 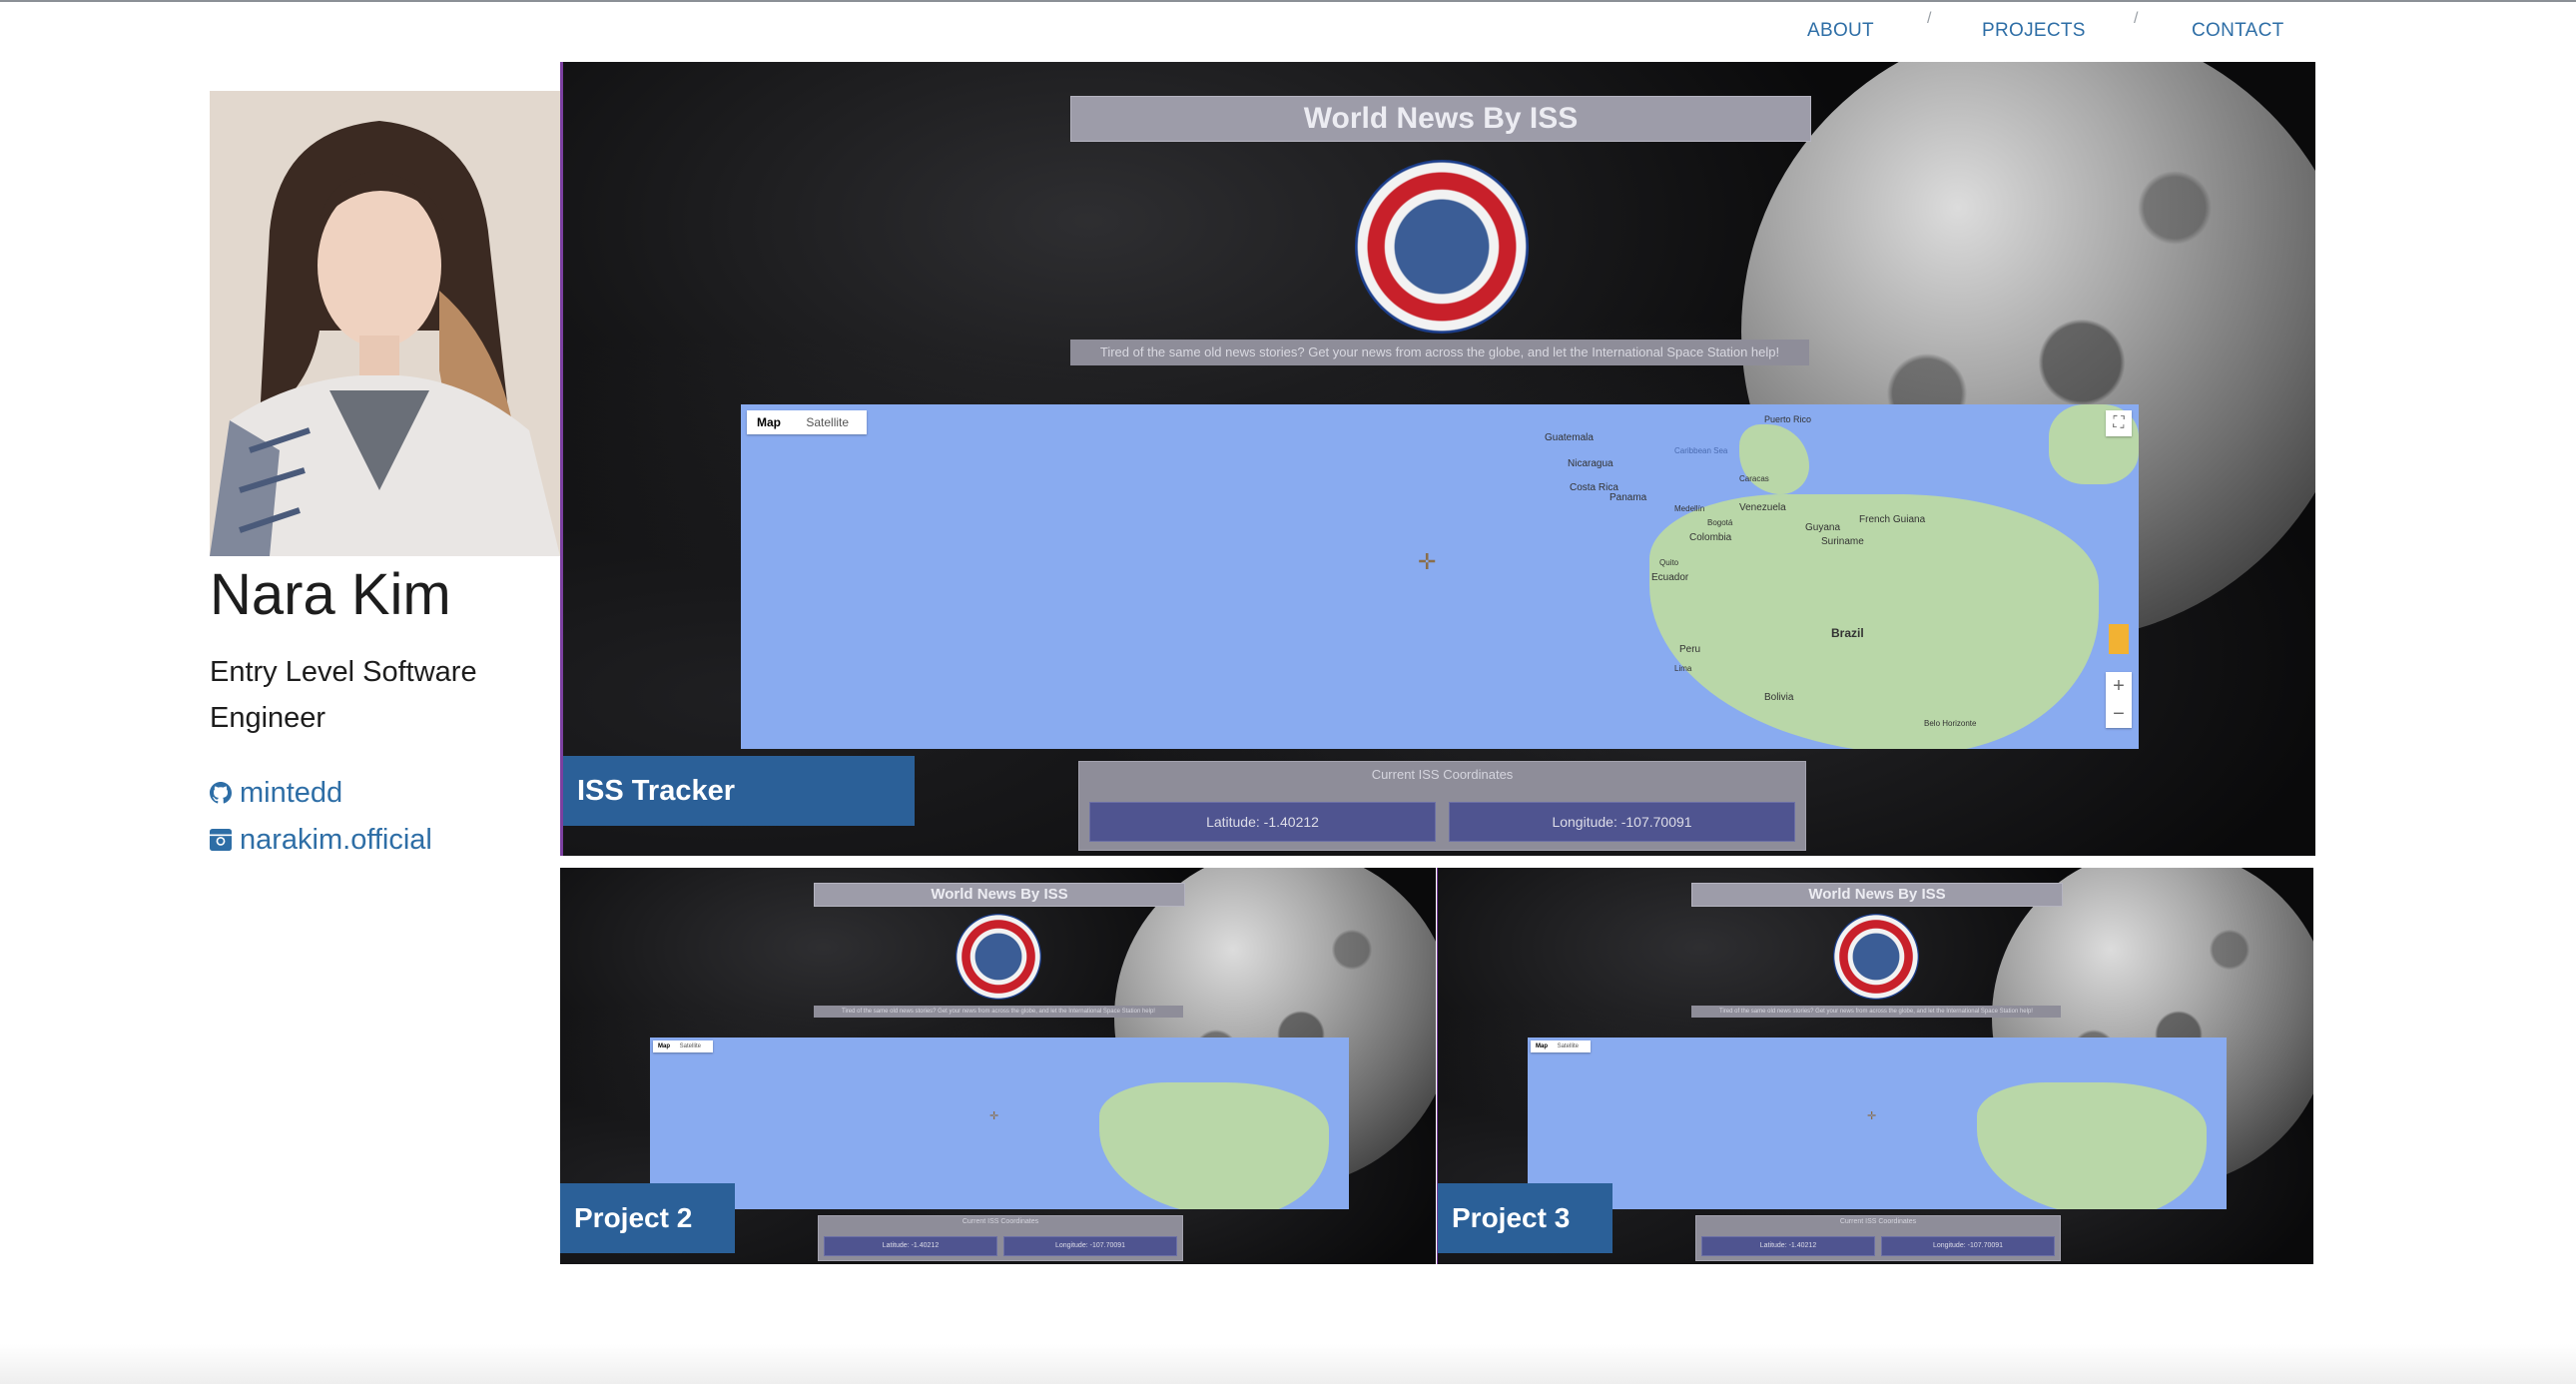 I want to click on profile-photo, so click(x=385, y=323).